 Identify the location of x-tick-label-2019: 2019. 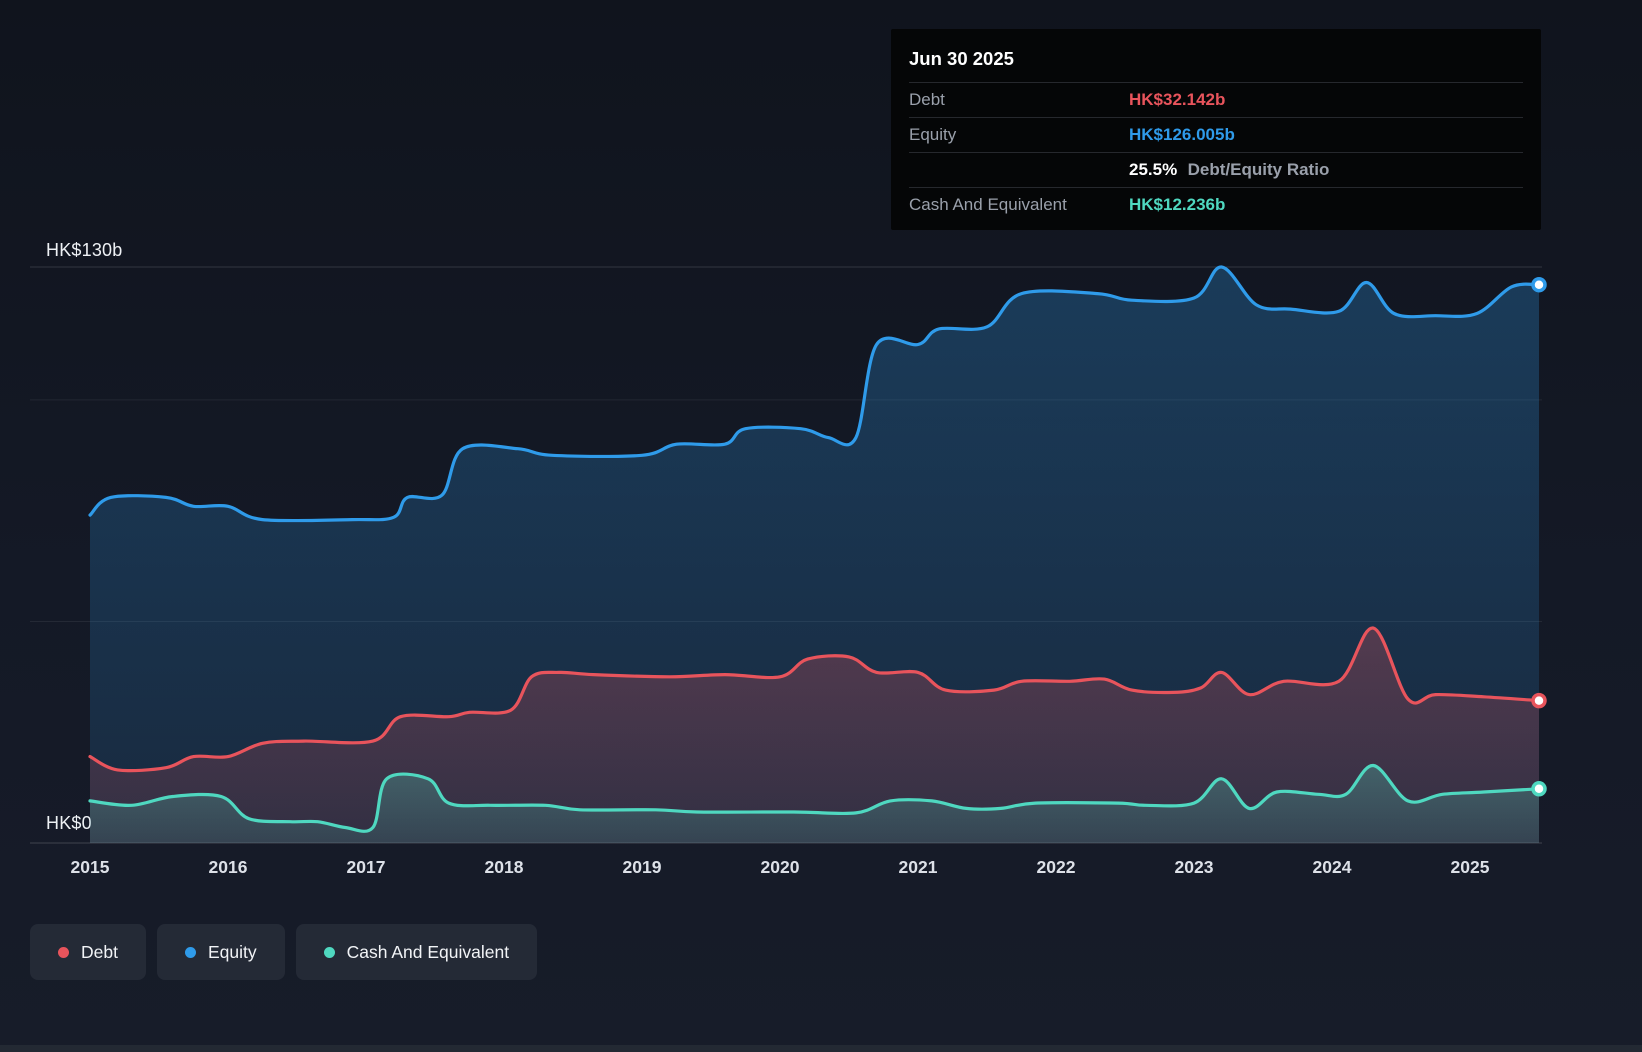
(642, 867).